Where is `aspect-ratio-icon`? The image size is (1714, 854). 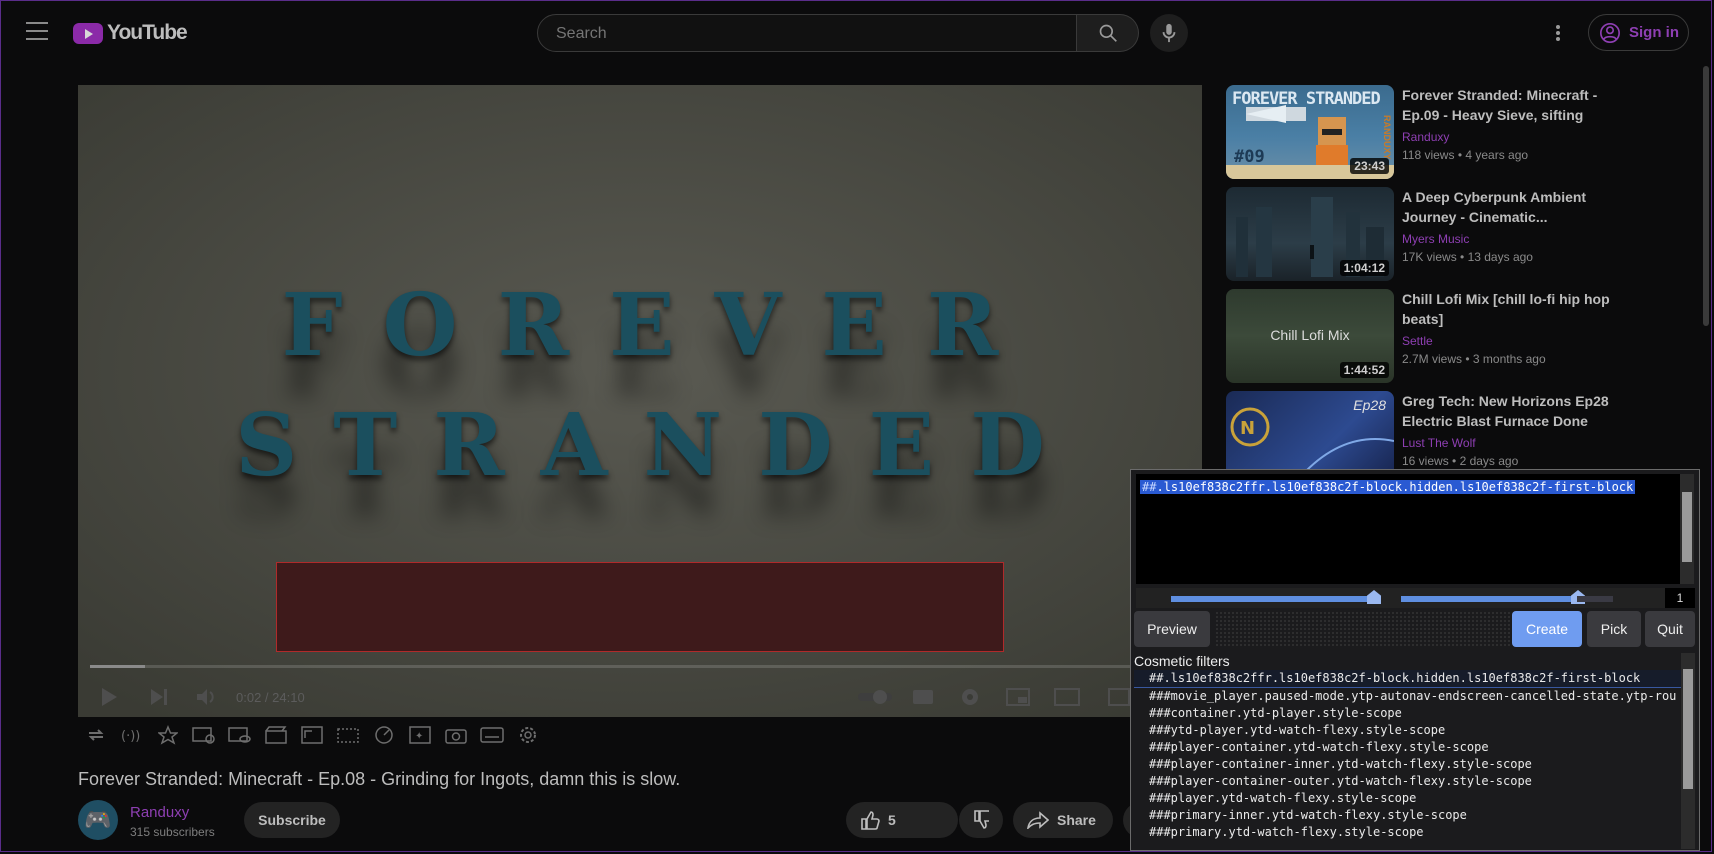
aspect-ratio-icon is located at coordinates (312, 735).